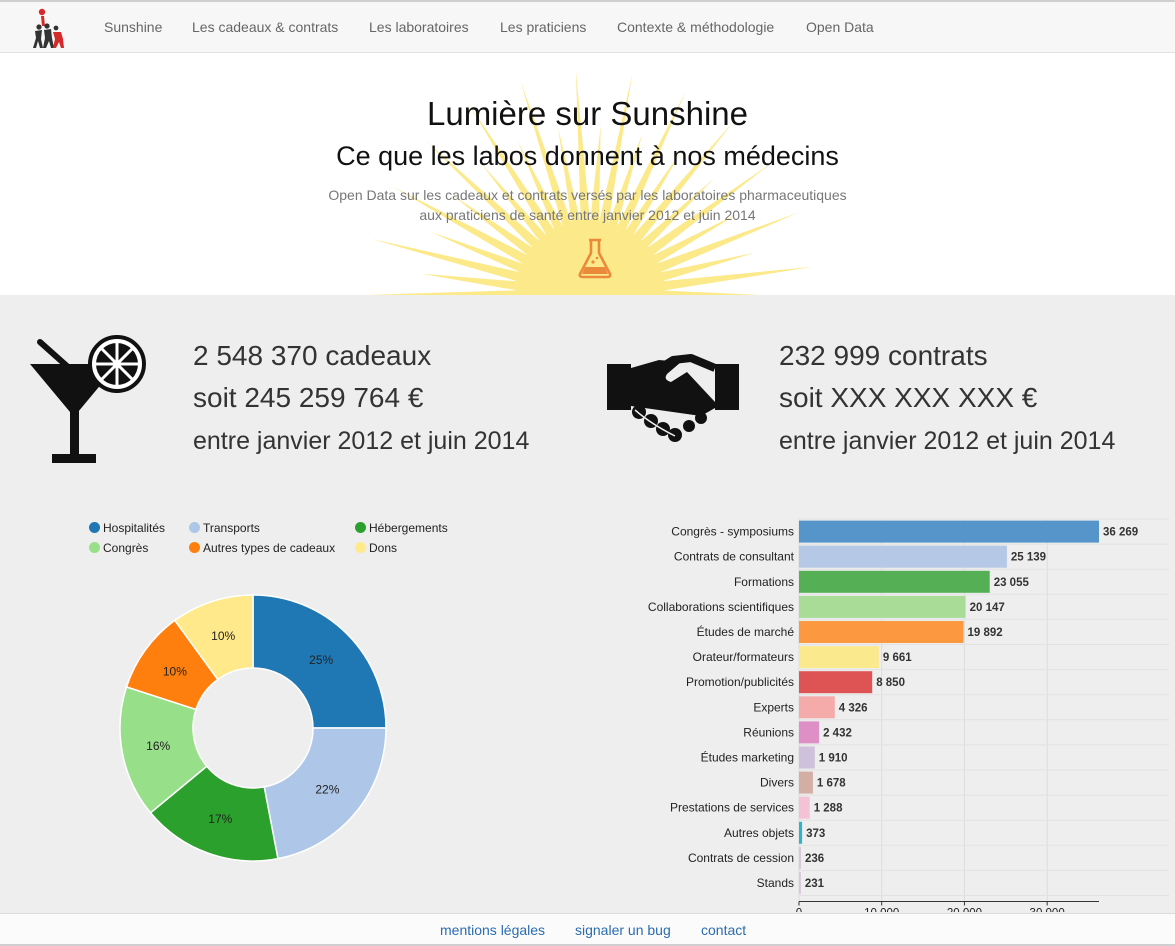 This screenshot has height=946, width=1175. Describe the element at coordinates (1047, 910) in the screenshot. I see `x-tick-label: 30 000` at that location.